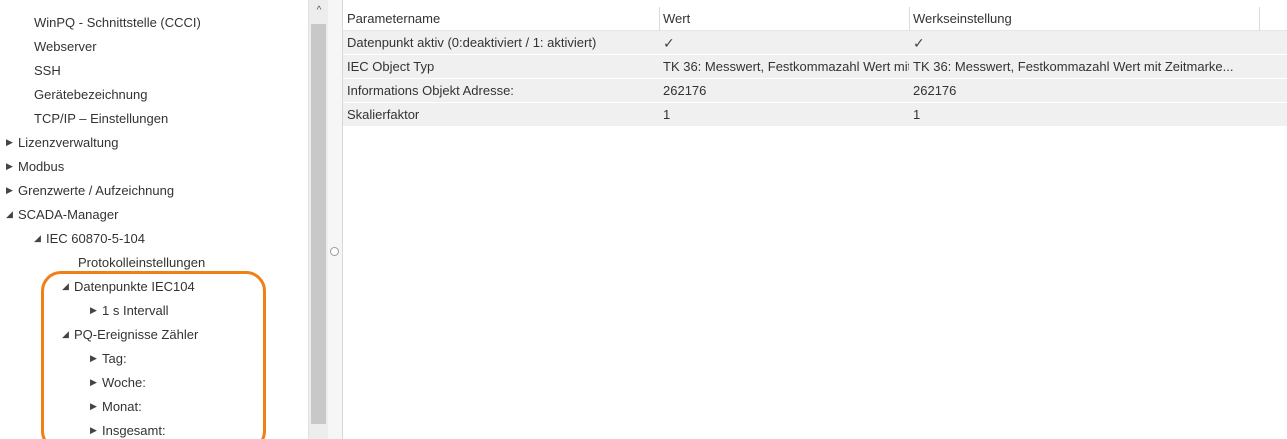 The height and width of the screenshot is (439, 1287). I want to click on tree-item-protokolleinstellungen: Protokolleinstellungen, so click(141, 262).